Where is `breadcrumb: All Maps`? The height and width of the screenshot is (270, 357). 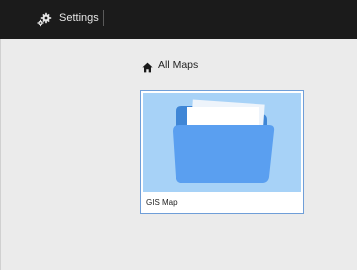 breadcrumb: All Maps is located at coordinates (170, 65).